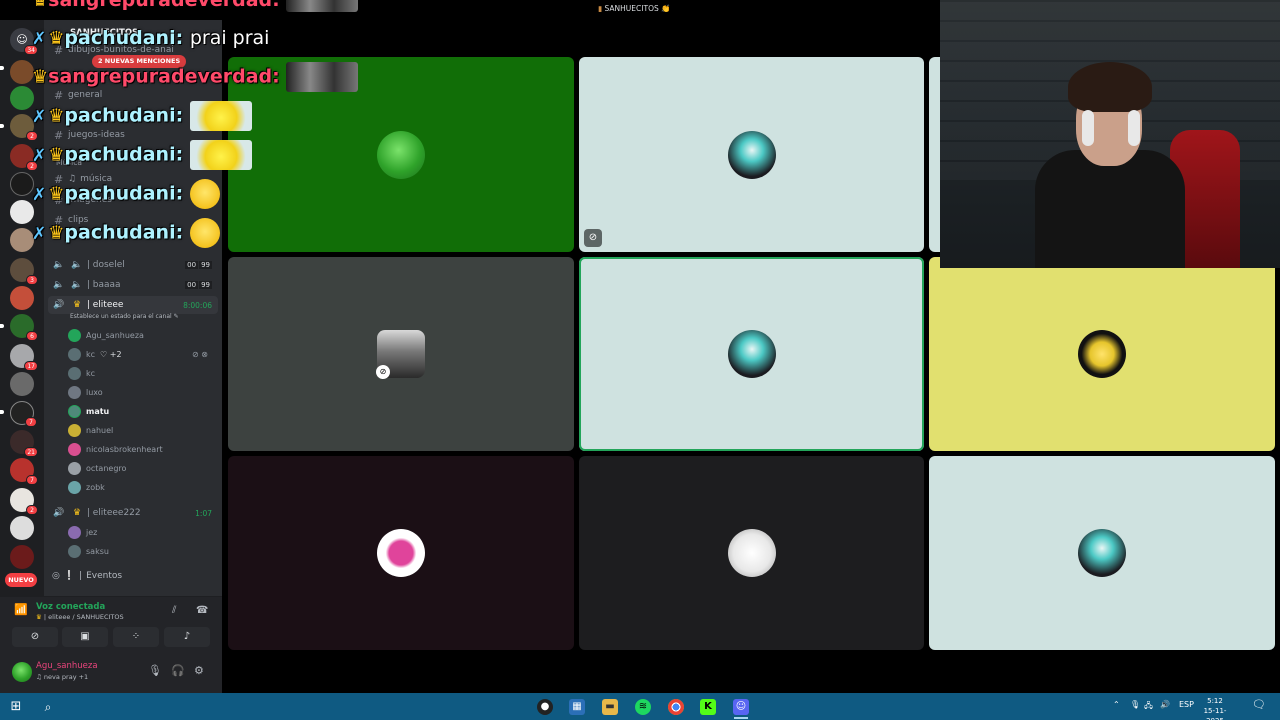  Describe the element at coordinates (21, 609) in the screenshot. I see `signal-icon: 📶` at that location.